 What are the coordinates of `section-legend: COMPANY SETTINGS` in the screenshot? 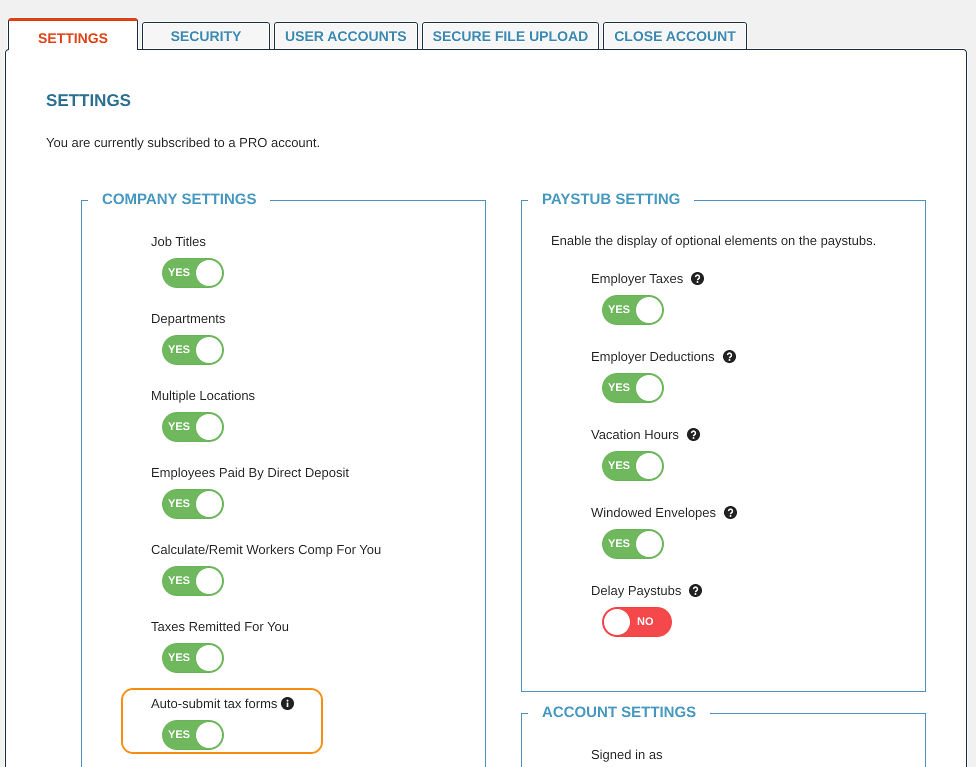 It's located at (179, 200).